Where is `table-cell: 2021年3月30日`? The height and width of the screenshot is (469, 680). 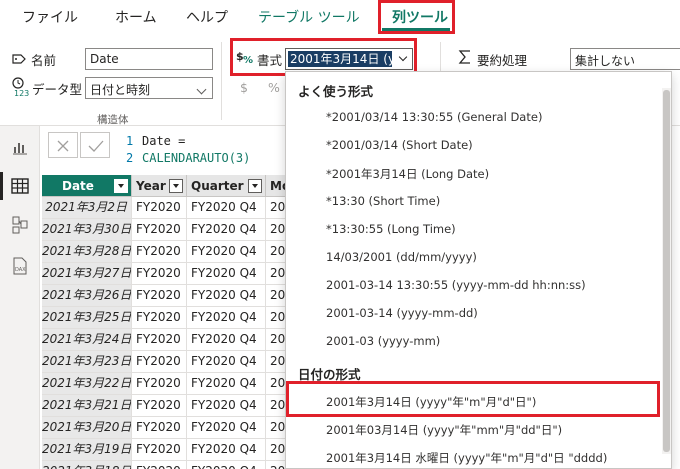
table-cell: 2021年3月30日 is located at coordinates (87, 230).